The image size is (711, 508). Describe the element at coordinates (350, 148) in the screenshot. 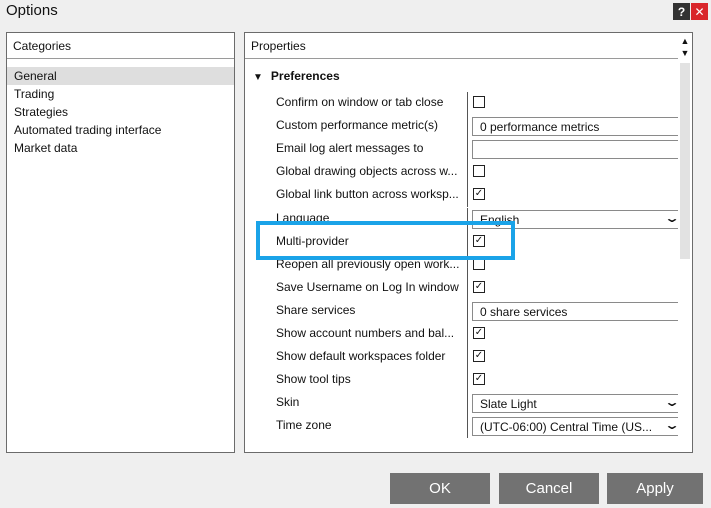

I see `property-label: Email log alert messages to` at that location.